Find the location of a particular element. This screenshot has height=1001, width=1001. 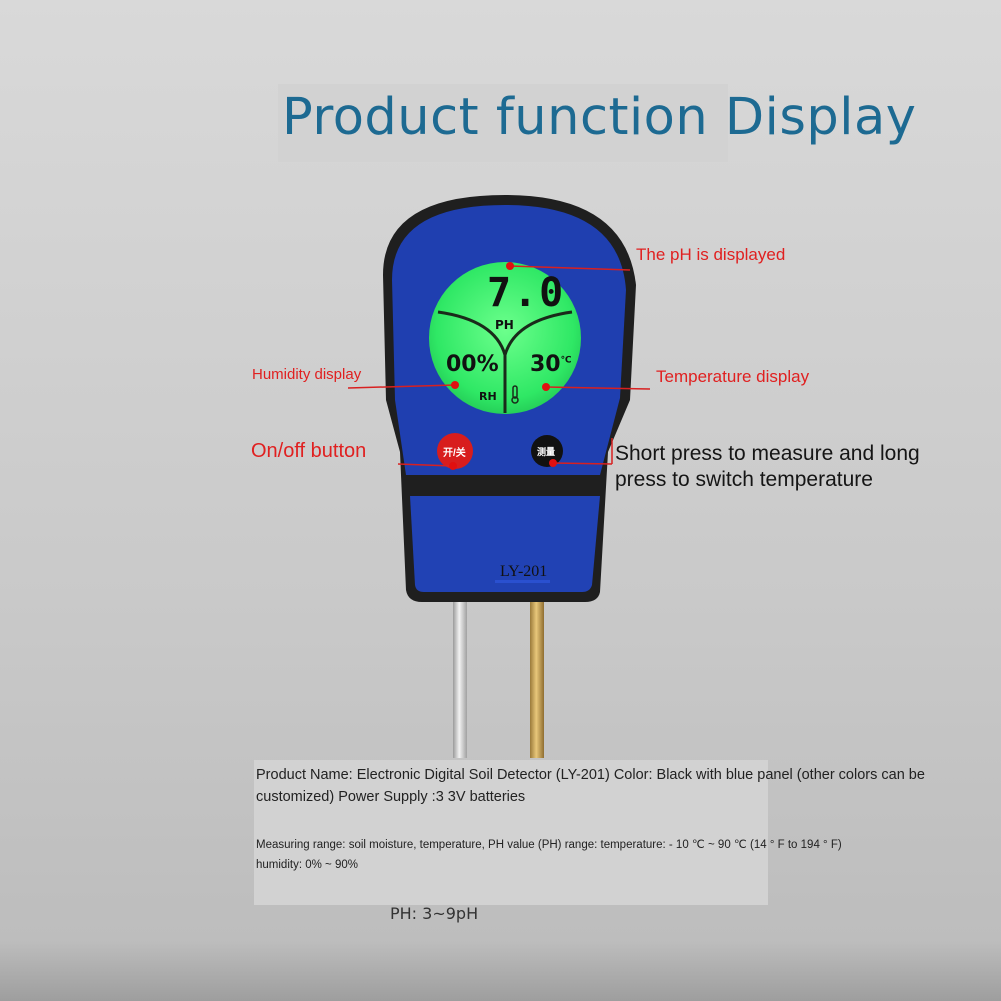

page-title: Product function Display is located at coordinates (599, 117).